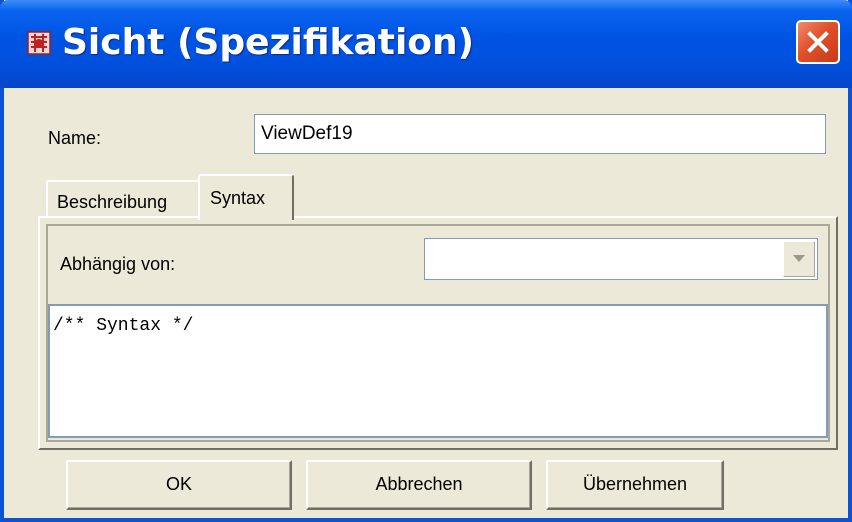 This screenshot has height=522, width=852. What do you see at coordinates (40, 43) in the screenshot?
I see `app-icon` at bounding box center [40, 43].